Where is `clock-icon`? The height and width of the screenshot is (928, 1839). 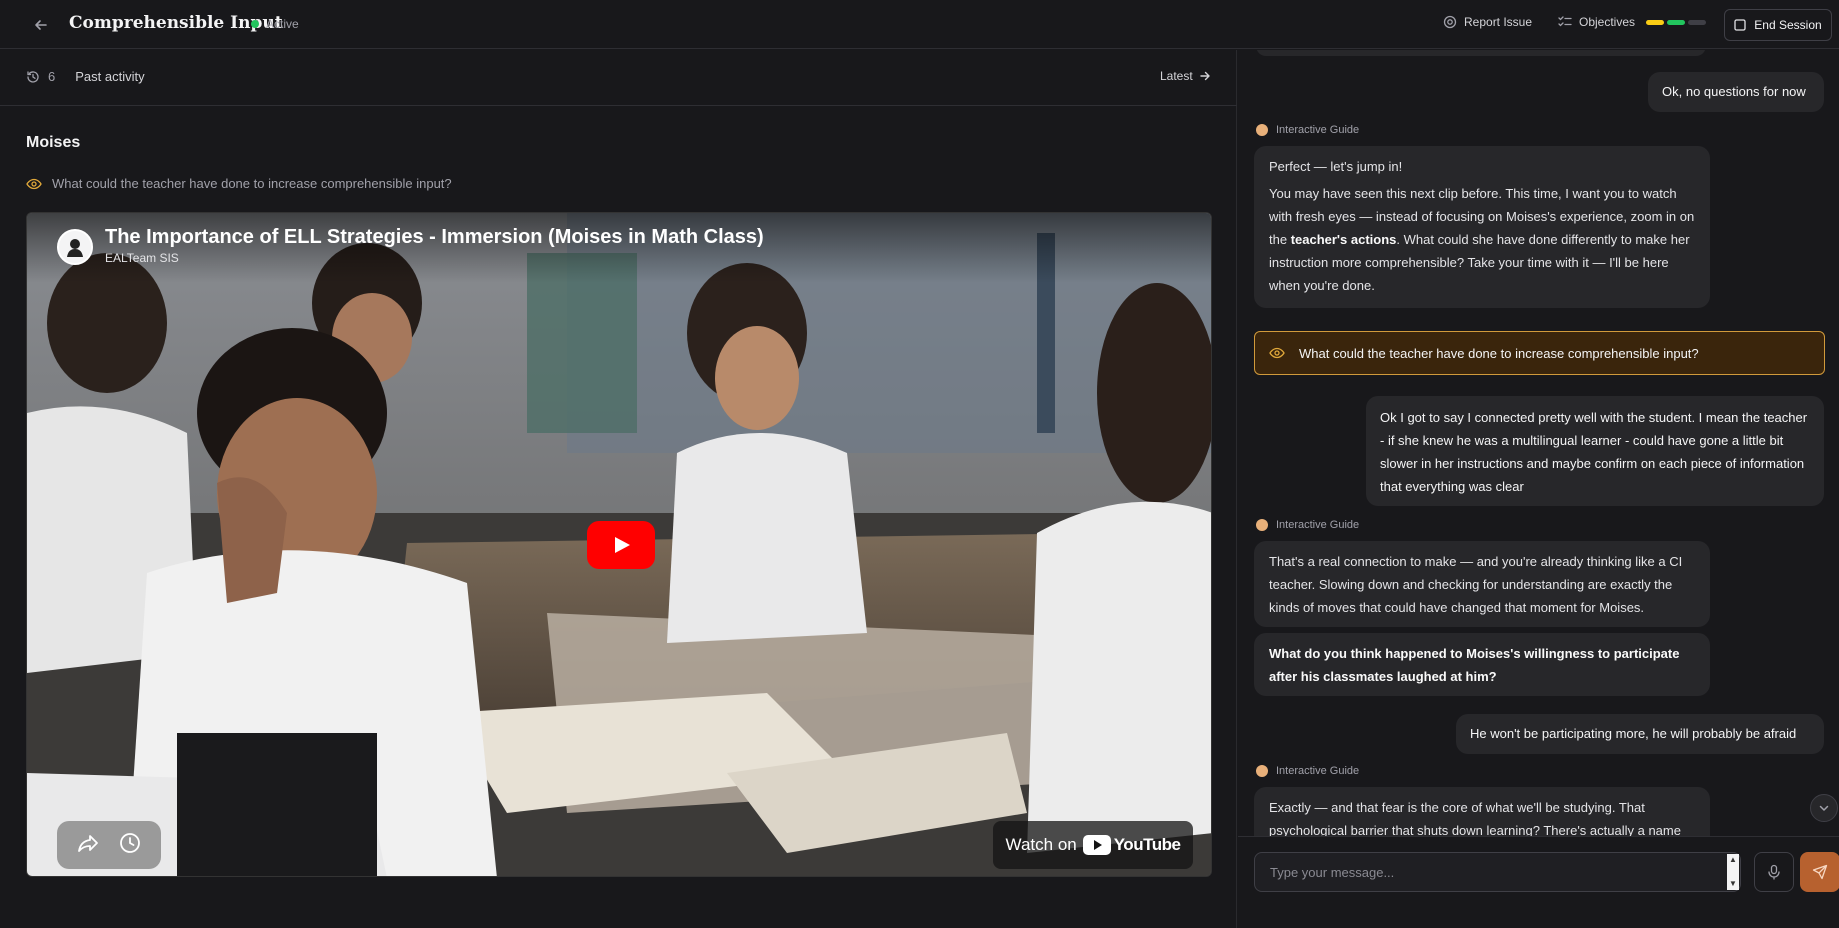
clock-icon is located at coordinates (130, 842).